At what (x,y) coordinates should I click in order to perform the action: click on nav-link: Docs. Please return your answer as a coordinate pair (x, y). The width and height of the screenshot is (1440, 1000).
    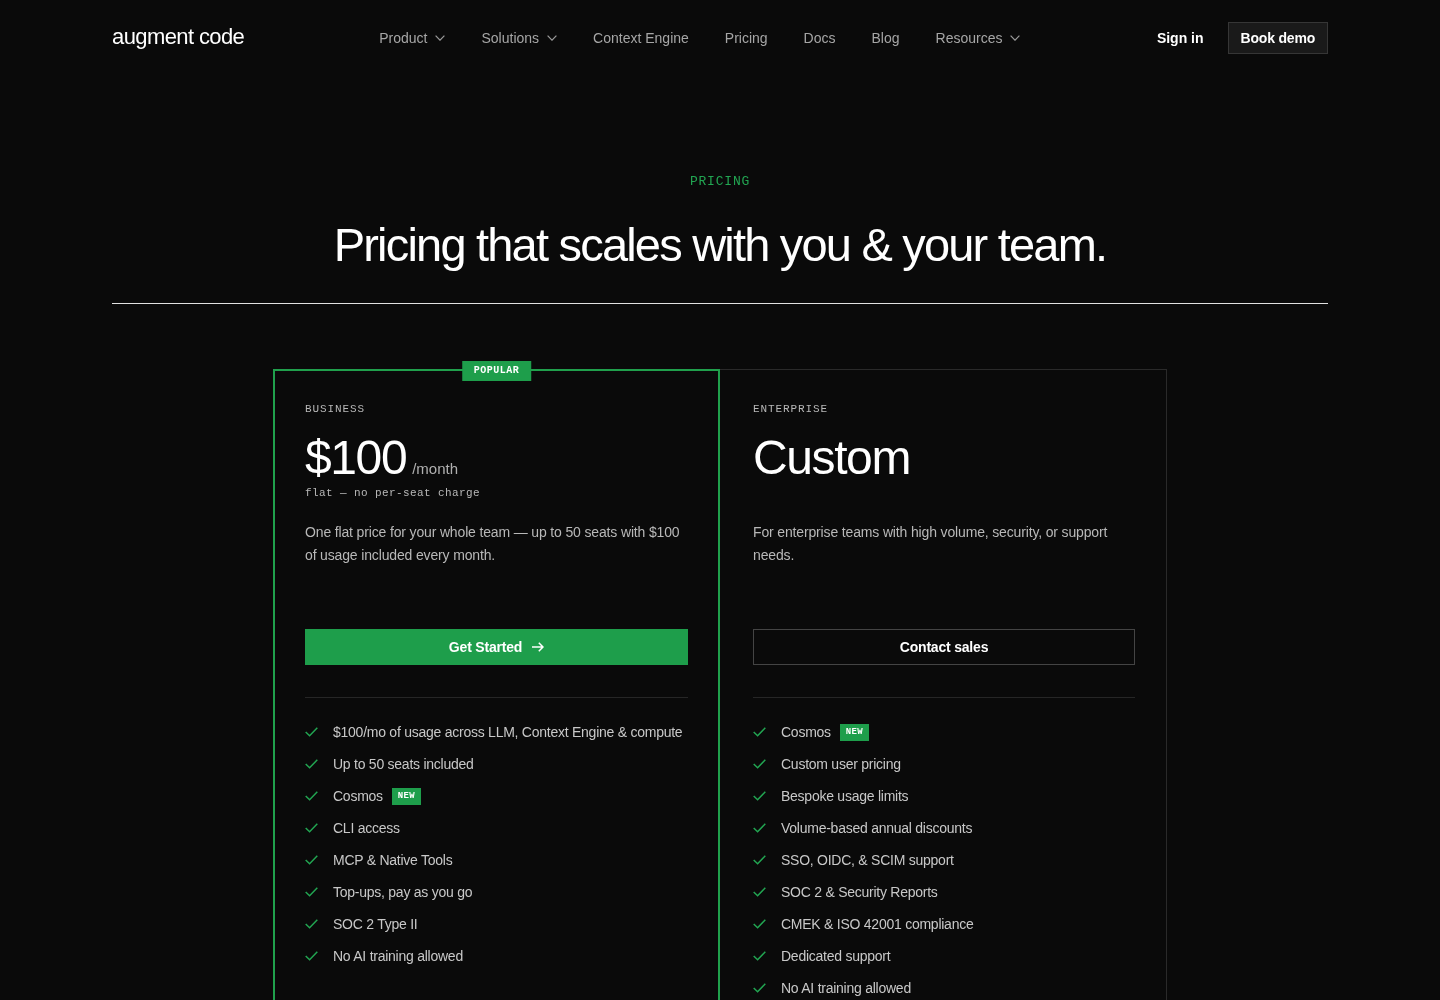
    Looking at the image, I should click on (819, 38).